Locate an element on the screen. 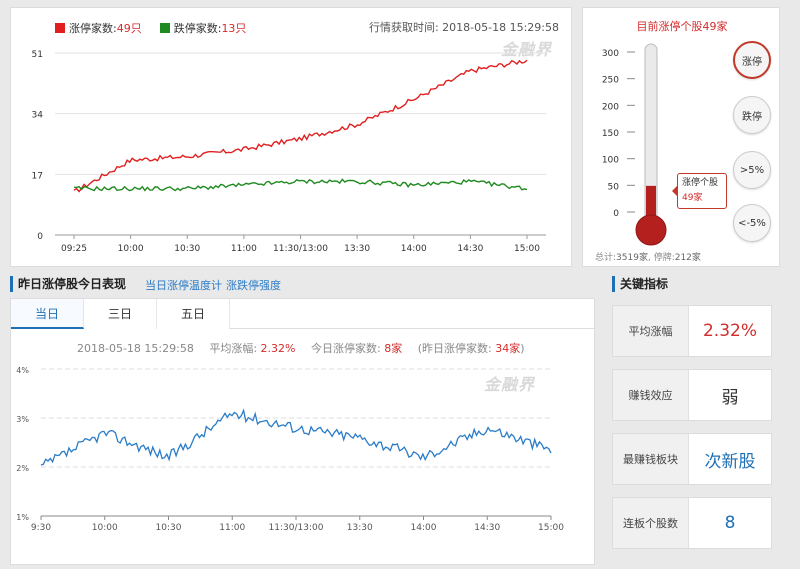  thermometer-bulb is located at coordinates (651, 230).